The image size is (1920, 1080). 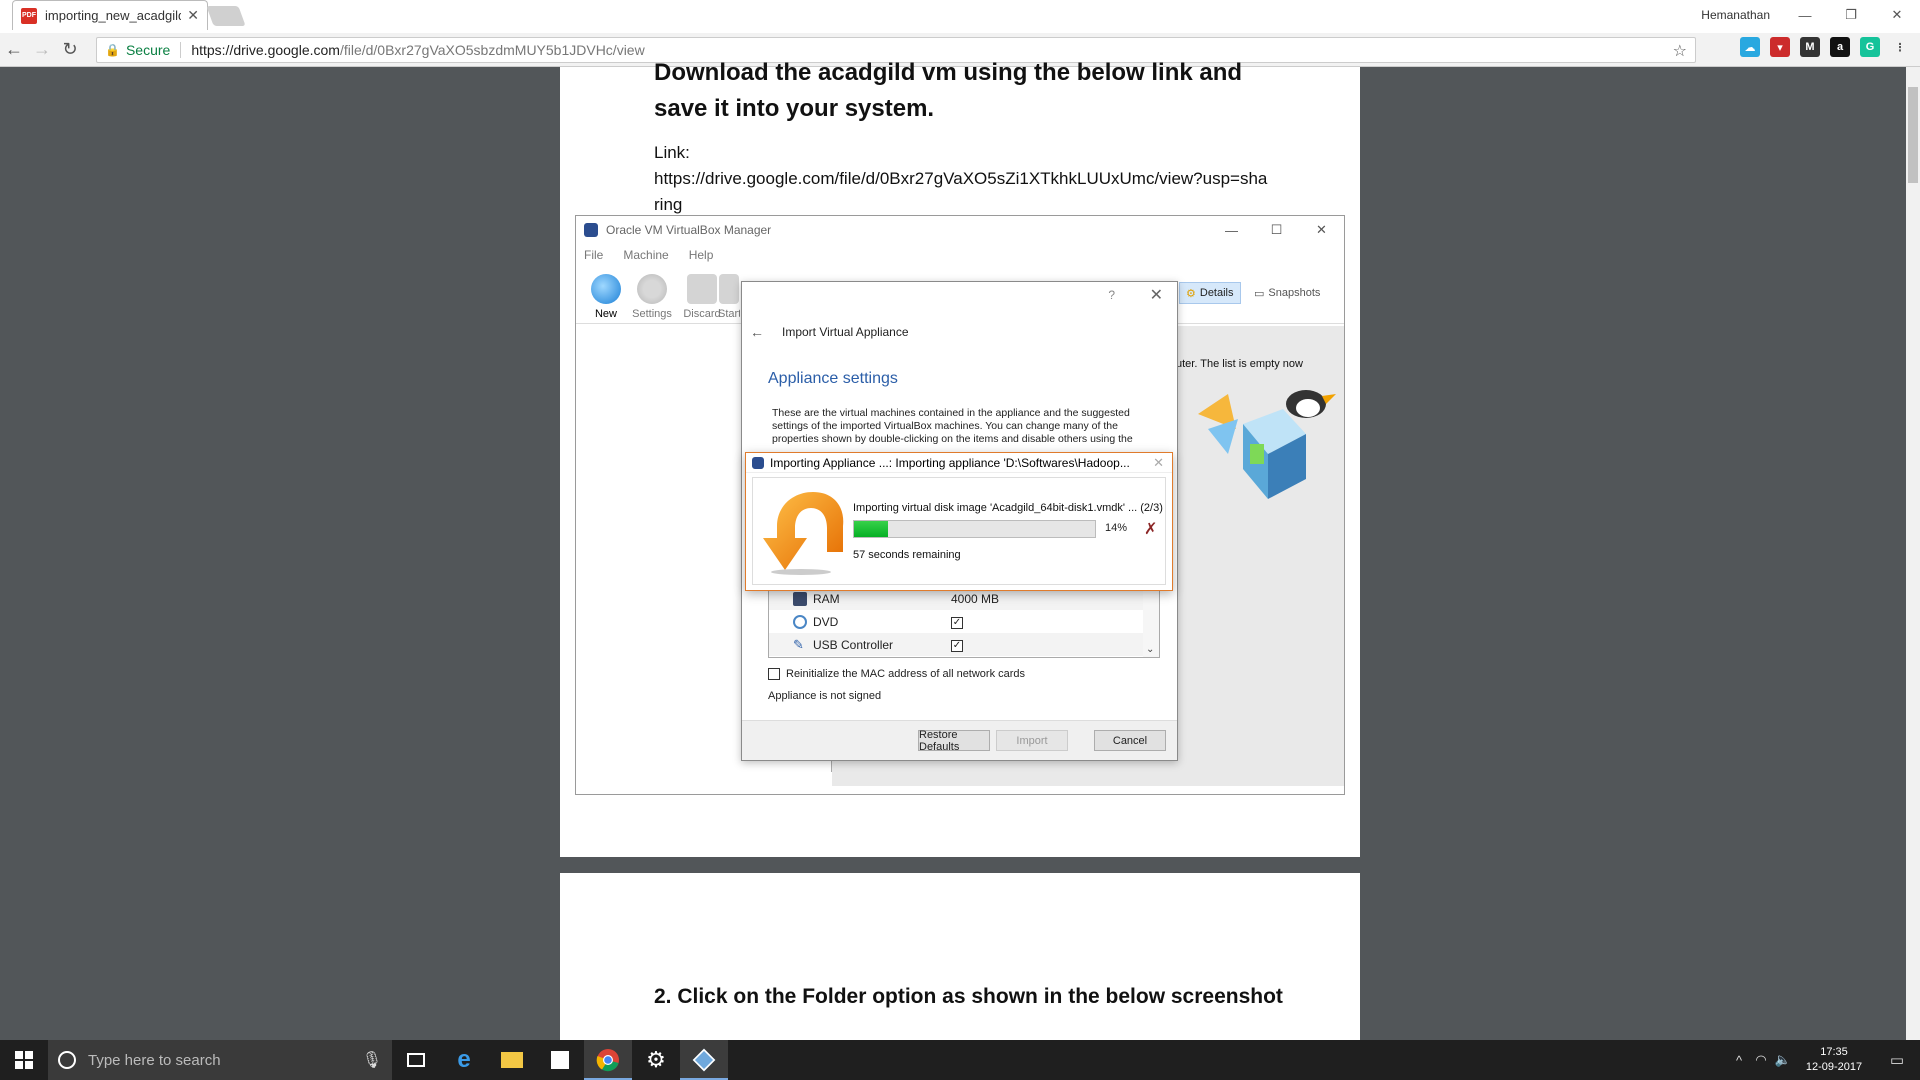 What do you see at coordinates (1116, 528) in the screenshot?
I see `progress-percent: 14%` at bounding box center [1116, 528].